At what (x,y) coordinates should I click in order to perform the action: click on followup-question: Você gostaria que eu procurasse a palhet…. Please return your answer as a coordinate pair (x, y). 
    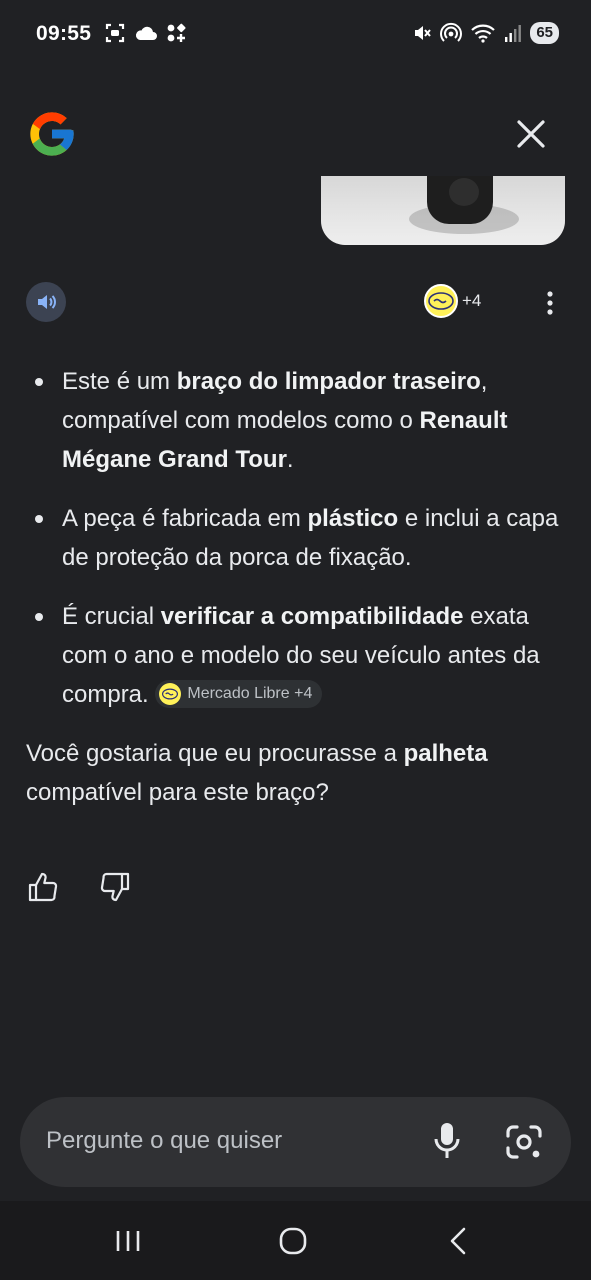
    Looking at the image, I should click on (296, 773).